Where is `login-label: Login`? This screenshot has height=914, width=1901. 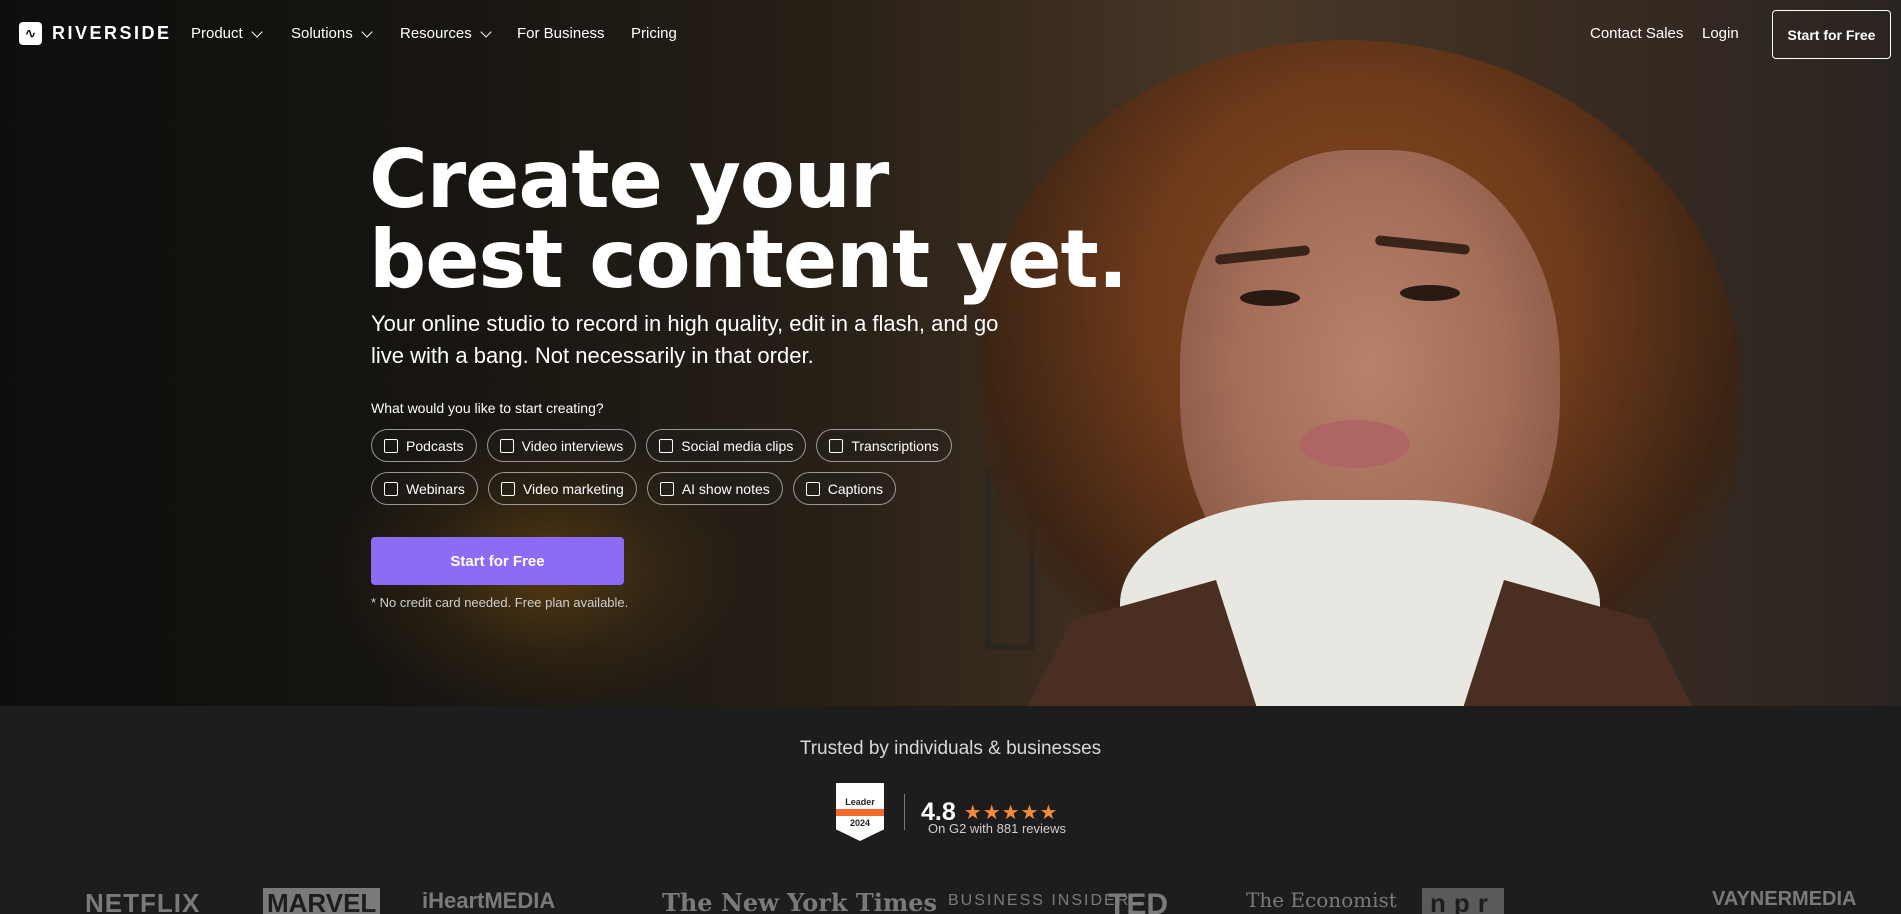 login-label: Login is located at coordinates (1720, 33).